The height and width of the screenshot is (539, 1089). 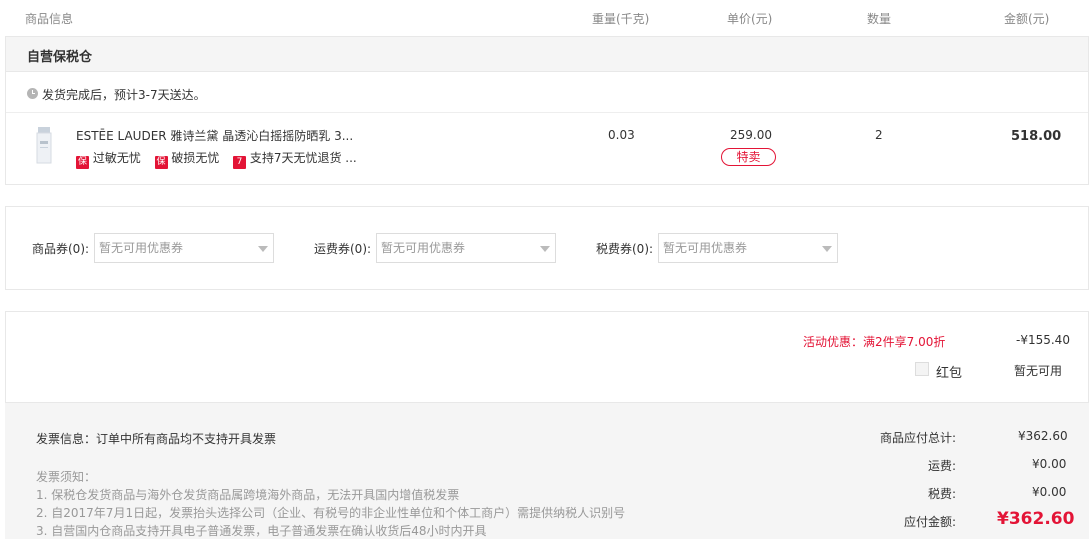 What do you see at coordinates (124, 95) in the screenshot?
I see `delivery-note: 发货完成后，预计3-7天送达。` at bounding box center [124, 95].